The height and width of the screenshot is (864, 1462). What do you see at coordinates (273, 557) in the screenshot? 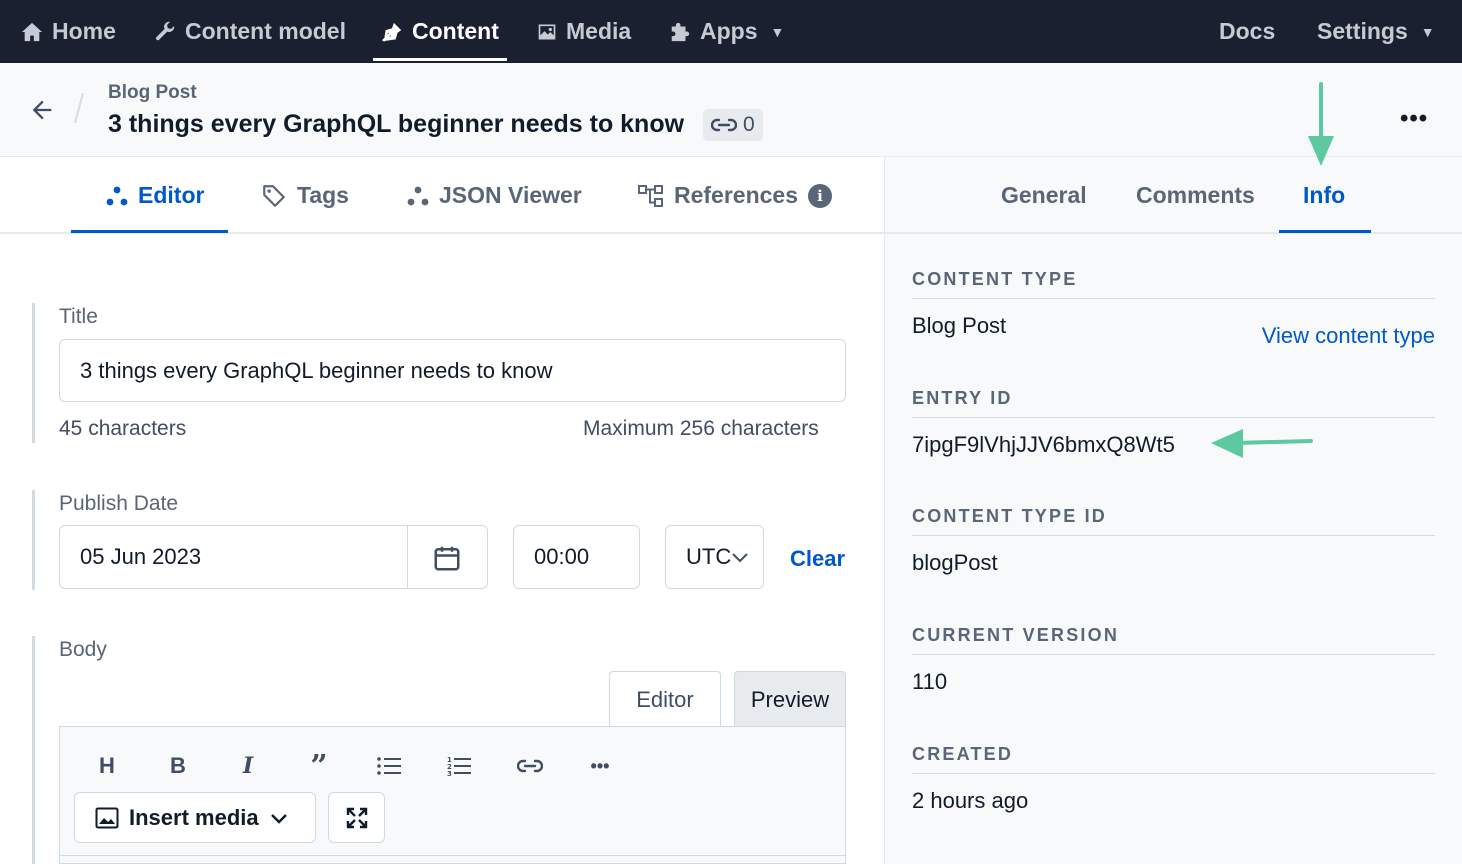
I see `date-input: 05 Jun 2023` at bounding box center [273, 557].